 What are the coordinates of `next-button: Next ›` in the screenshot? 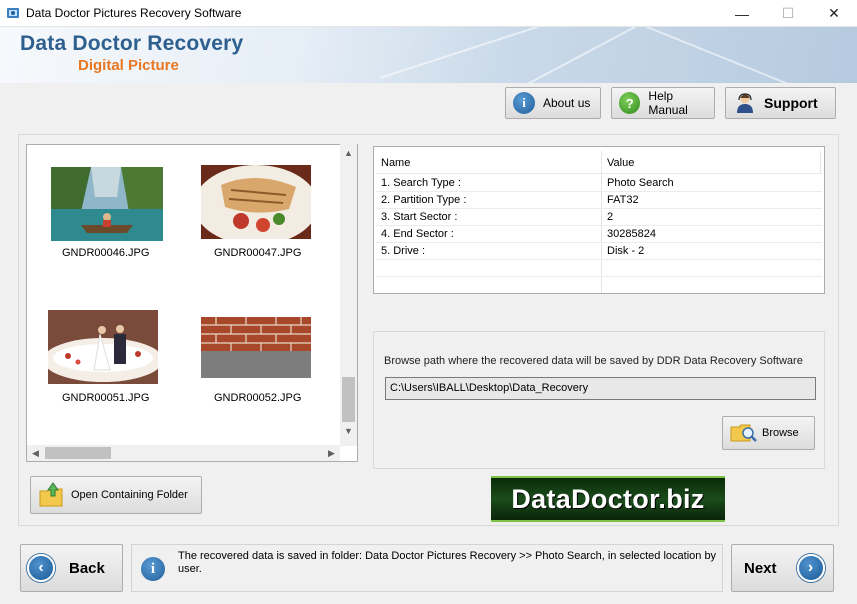 It's located at (782, 568).